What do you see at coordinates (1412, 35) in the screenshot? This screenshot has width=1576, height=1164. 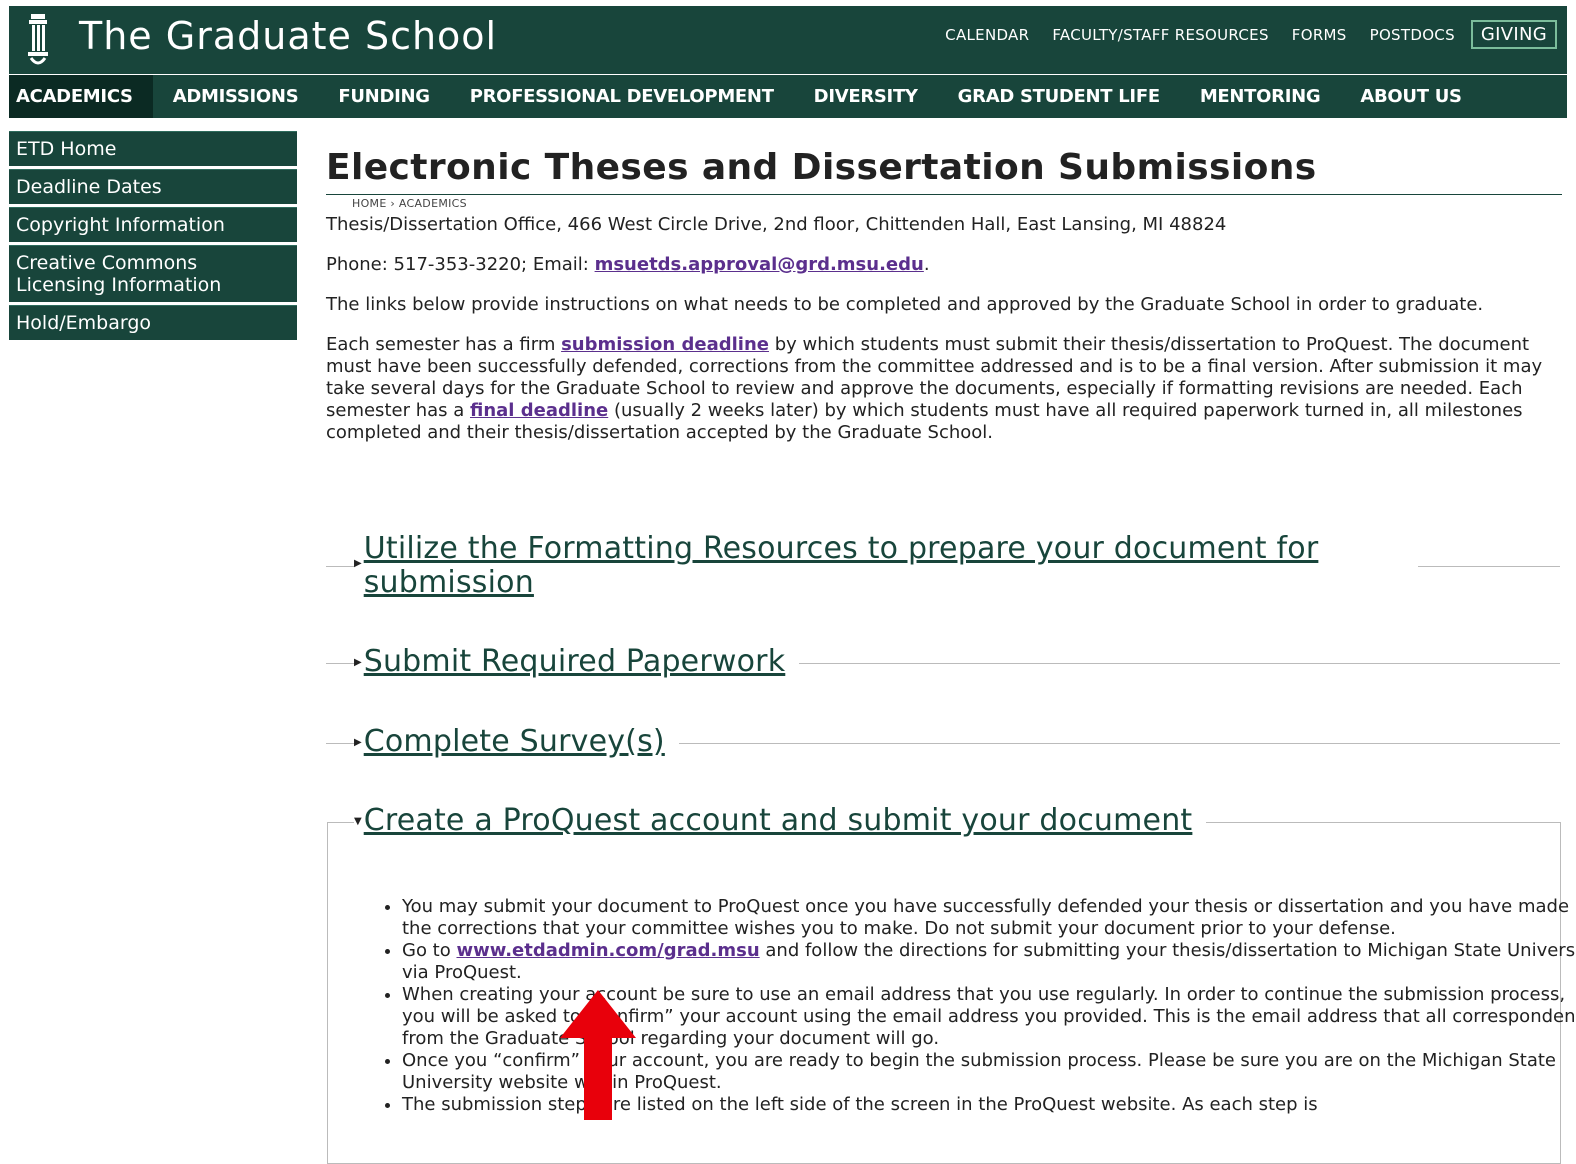 I see `utility-link-postdocs: POSTDOCS` at bounding box center [1412, 35].